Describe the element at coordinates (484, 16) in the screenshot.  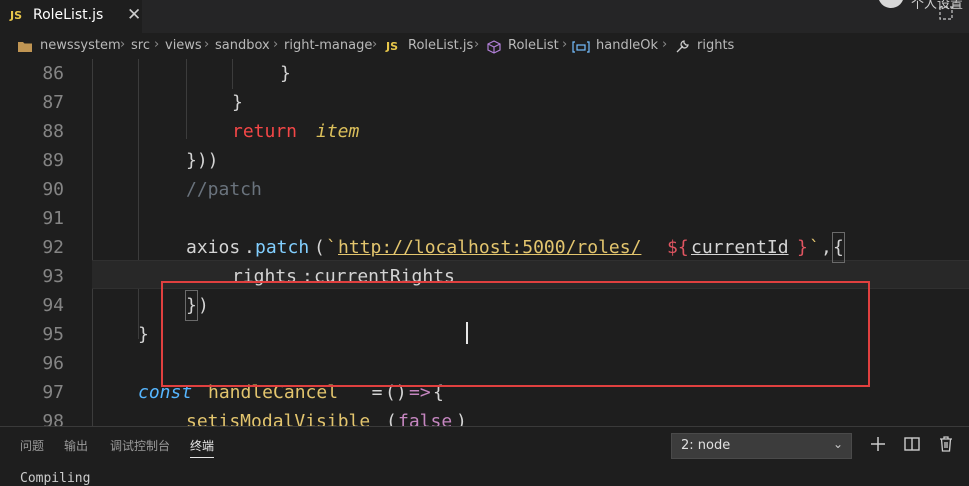
I see `editor-tab-bar: JS RoleList.js ✕ 个人设置` at that location.